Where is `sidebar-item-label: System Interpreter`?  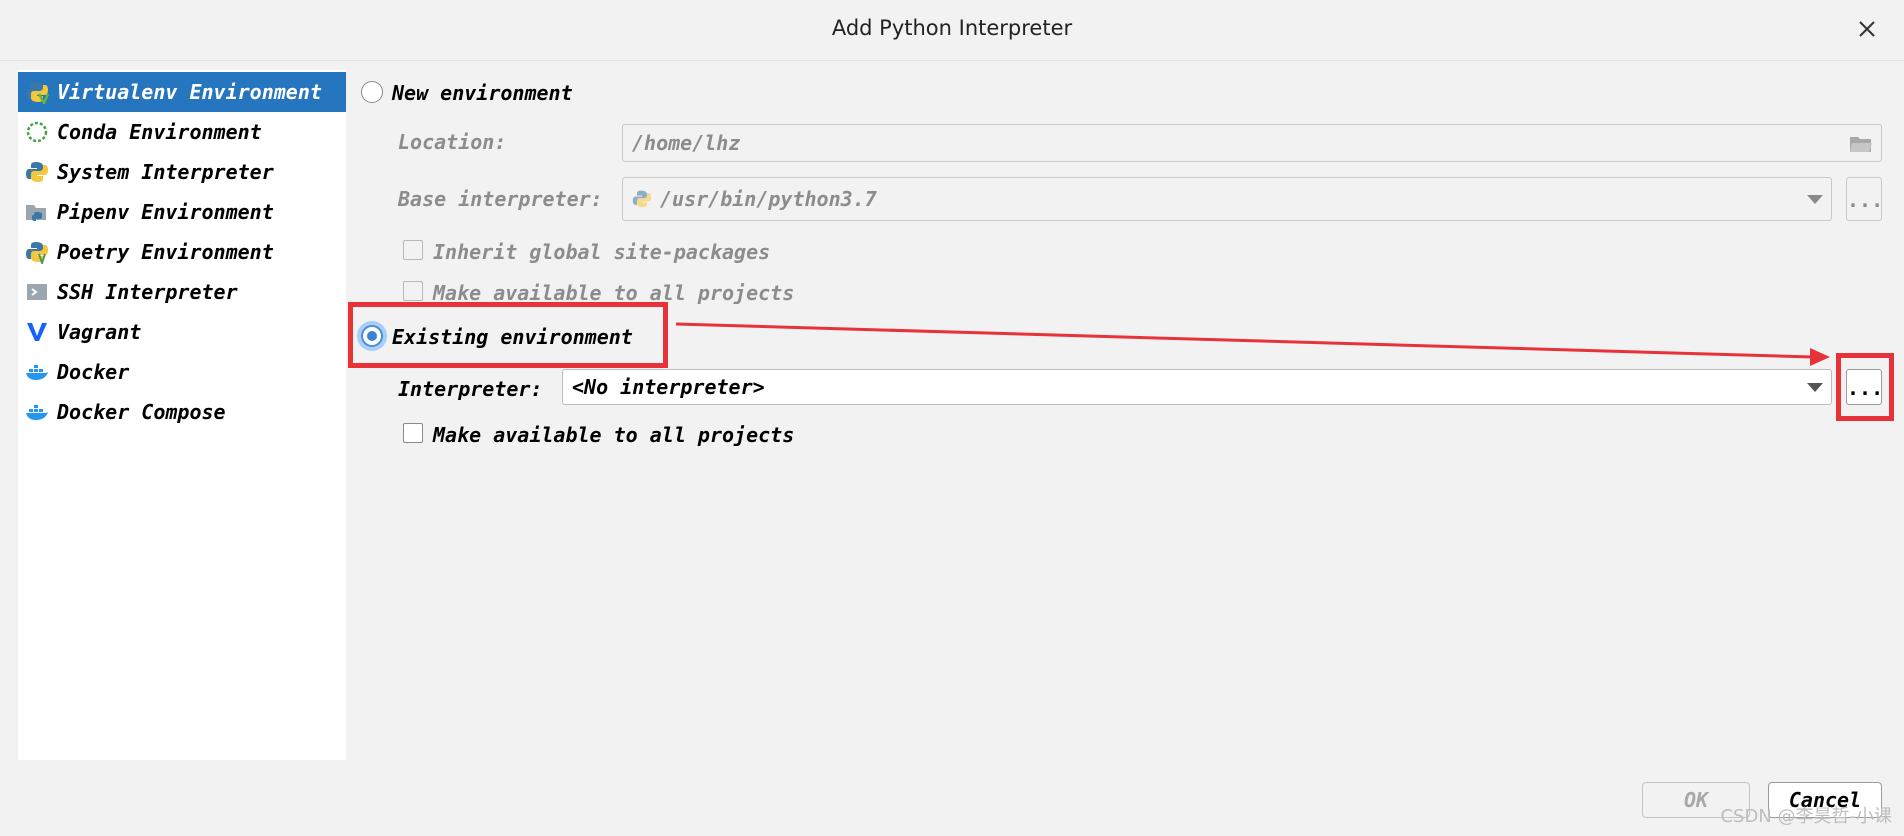 sidebar-item-label: System Interpreter is located at coordinates (165, 172).